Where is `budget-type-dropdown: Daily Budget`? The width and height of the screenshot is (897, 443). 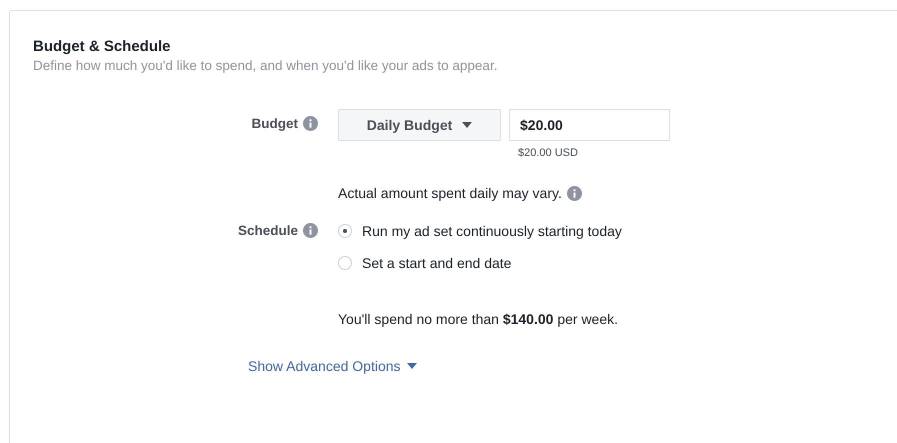
budget-type-dropdown: Daily Budget is located at coordinates (419, 125).